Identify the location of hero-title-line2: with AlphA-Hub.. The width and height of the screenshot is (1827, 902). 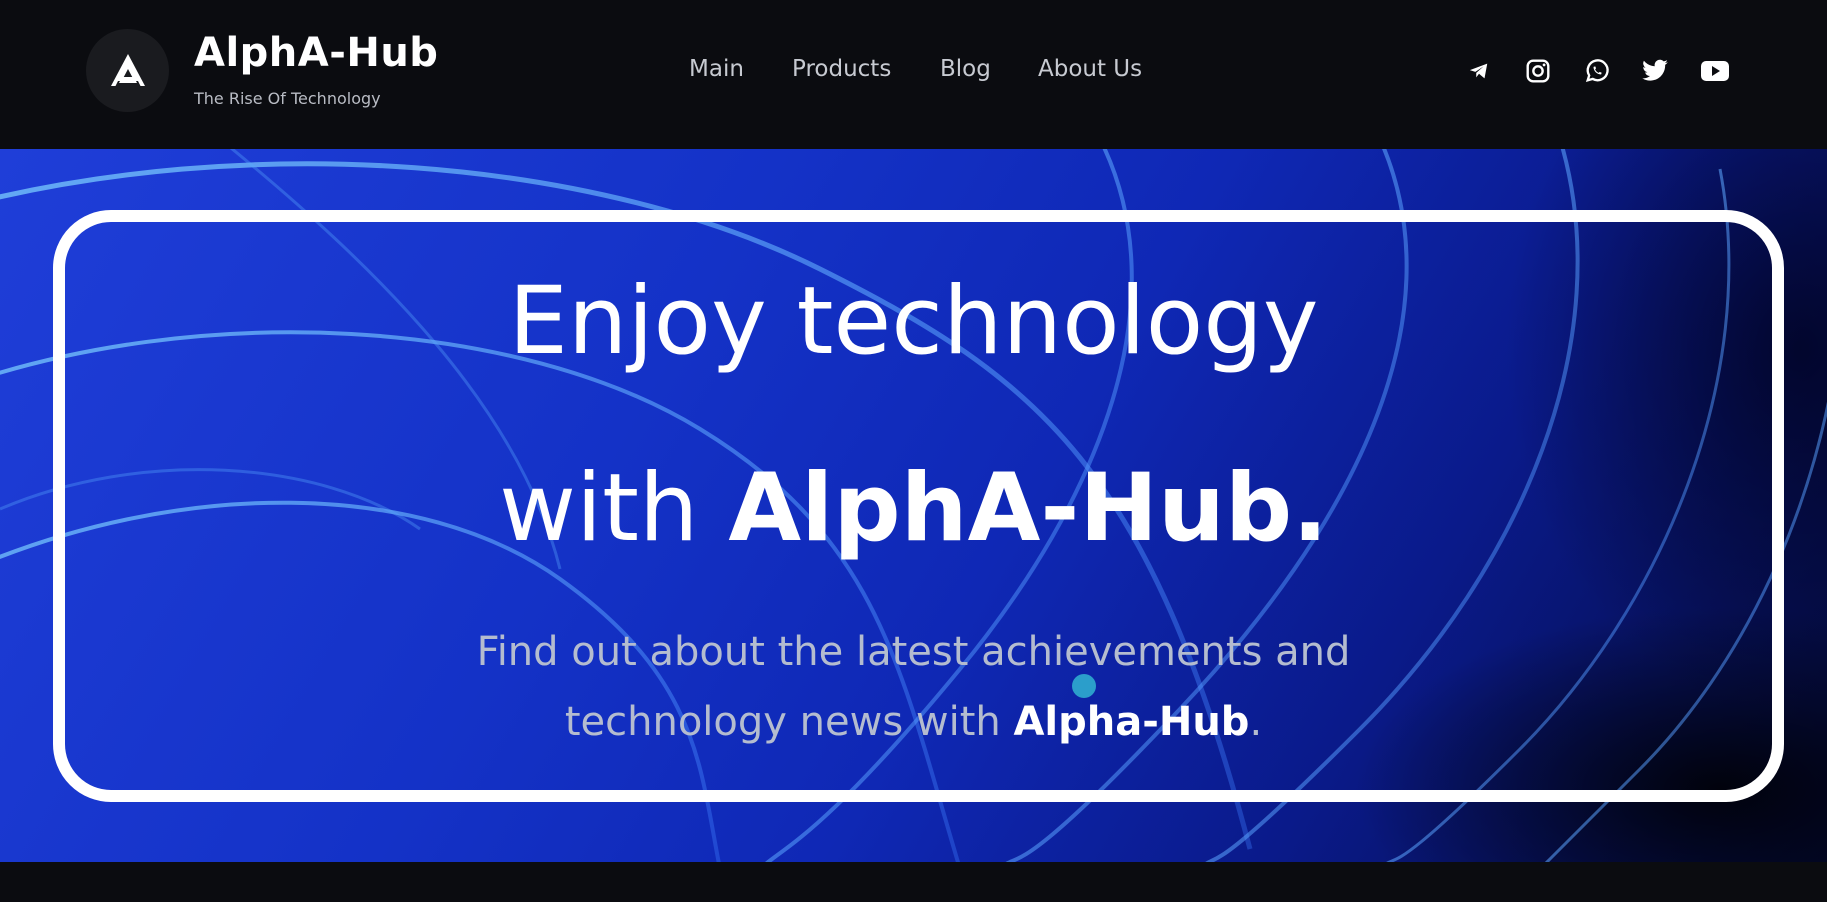
(913, 509).